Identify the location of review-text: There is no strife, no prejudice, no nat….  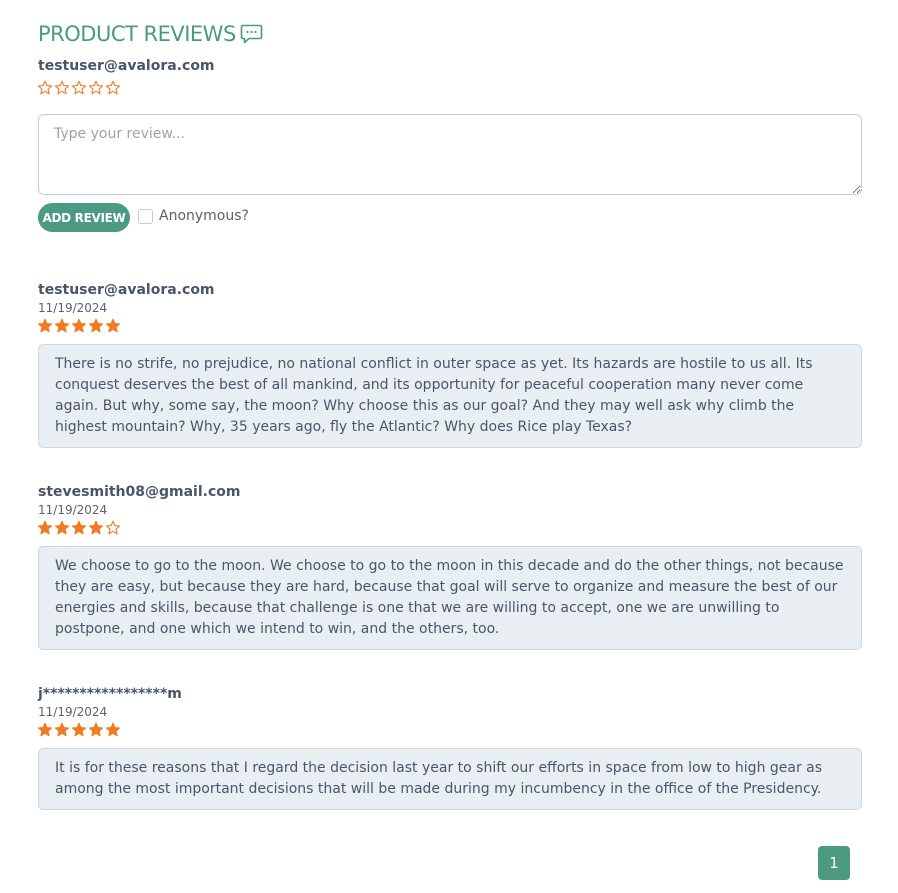
(450, 396).